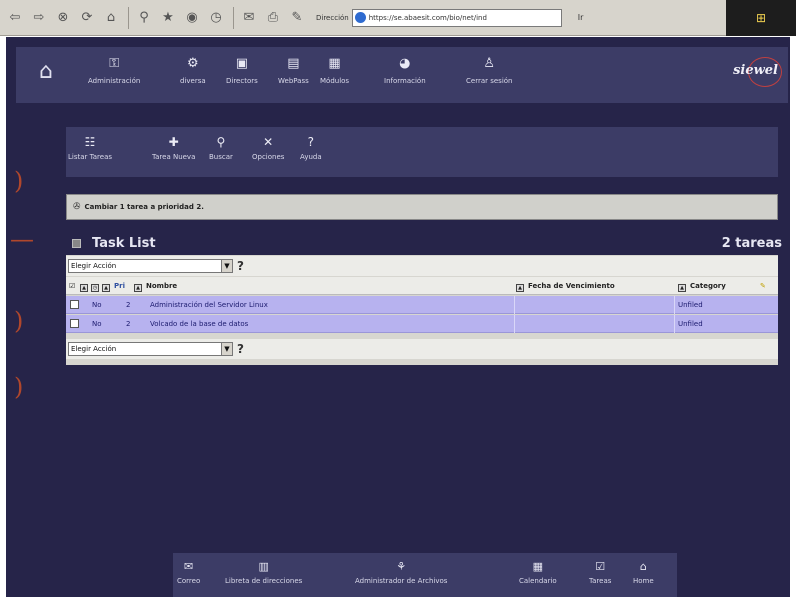  Describe the element at coordinates (263, 572) in the screenshot. I see `dock-libreta-direcciones: ▥ Libreta de direcciones` at that location.